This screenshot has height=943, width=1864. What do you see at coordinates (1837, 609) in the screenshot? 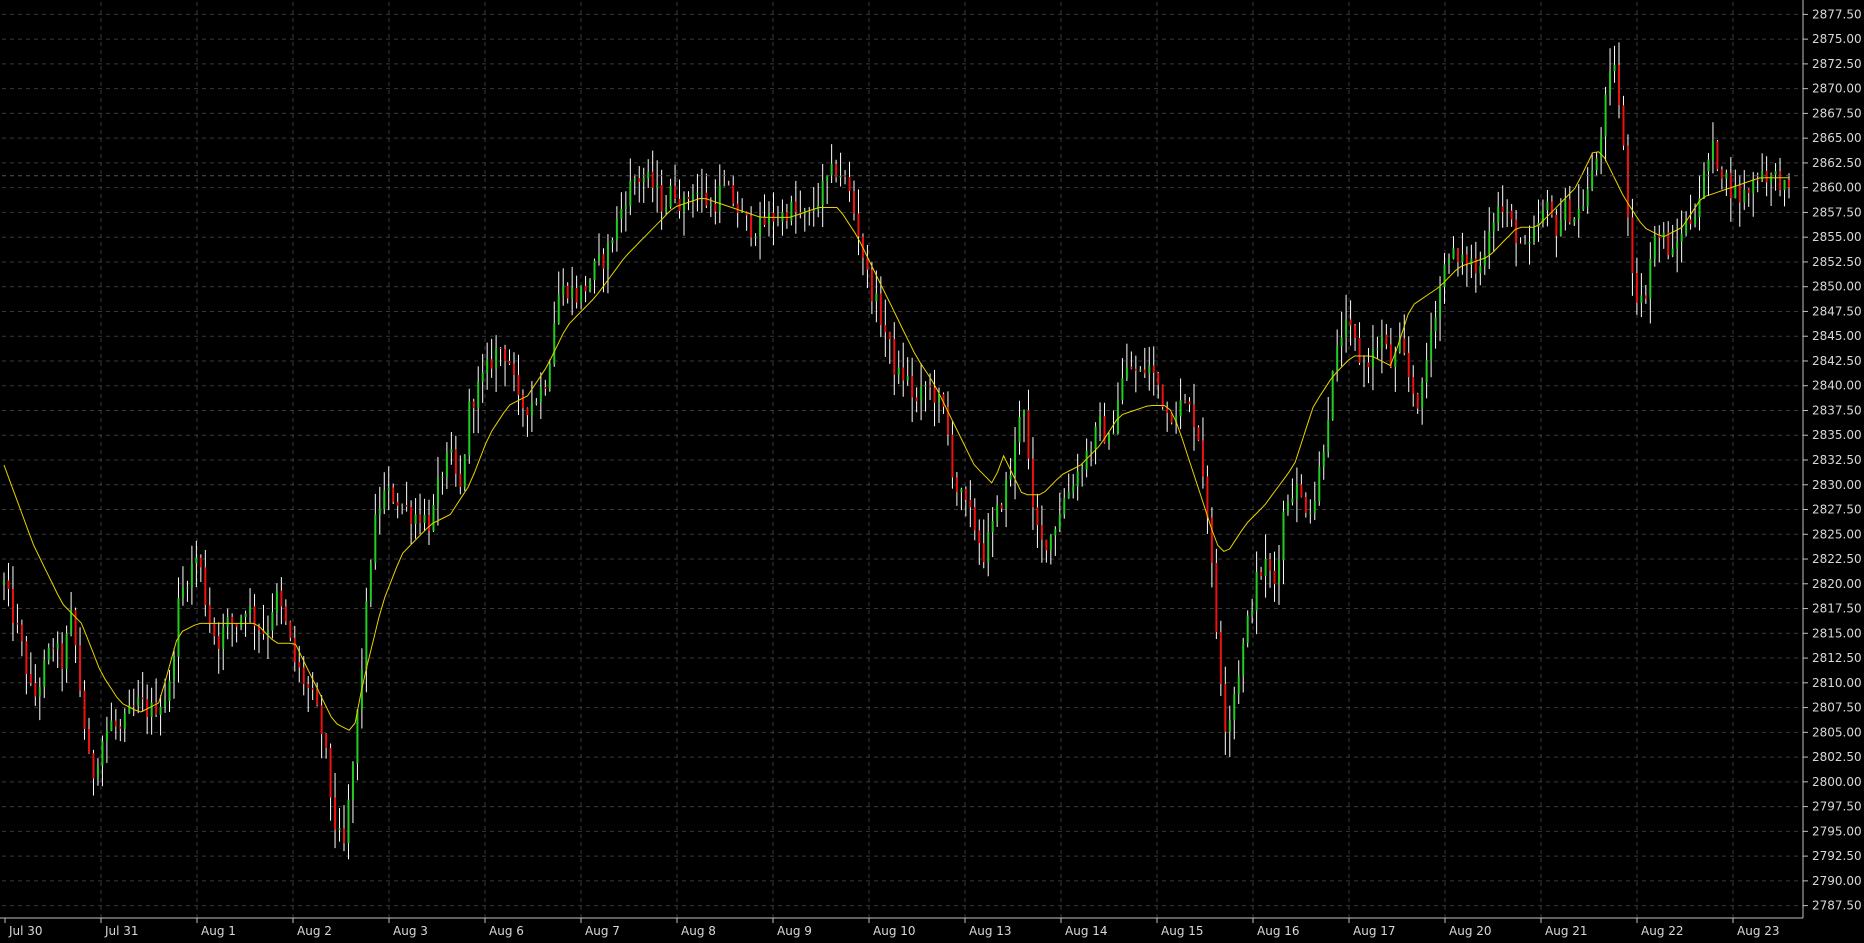
I see `y-tick-label: 2817.50` at bounding box center [1837, 609].